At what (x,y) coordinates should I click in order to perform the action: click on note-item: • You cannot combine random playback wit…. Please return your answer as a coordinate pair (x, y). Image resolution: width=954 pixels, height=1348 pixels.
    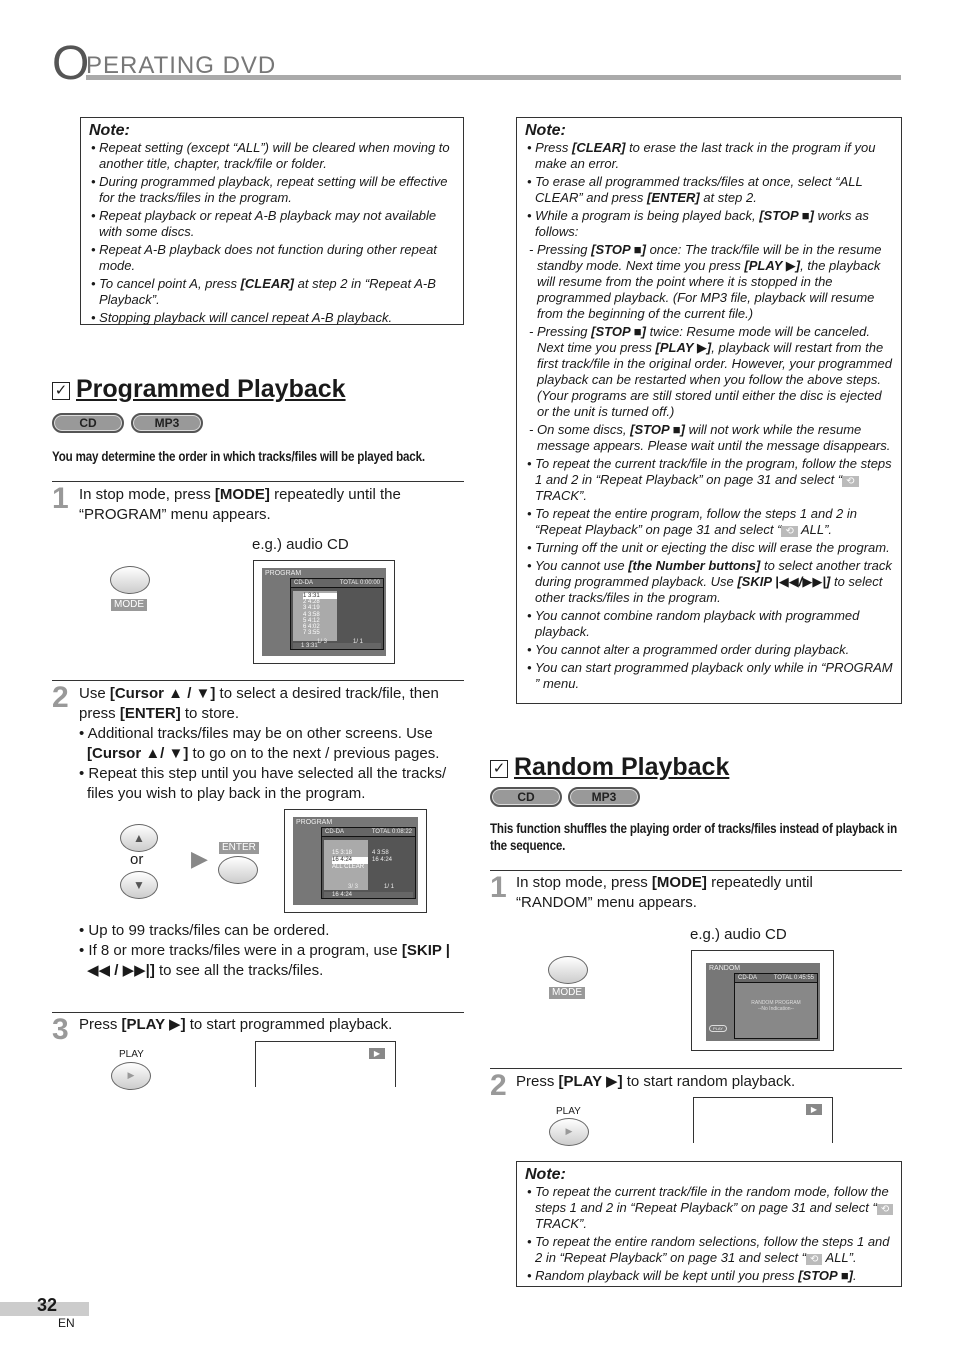
    Looking at the image, I should click on (693, 623).